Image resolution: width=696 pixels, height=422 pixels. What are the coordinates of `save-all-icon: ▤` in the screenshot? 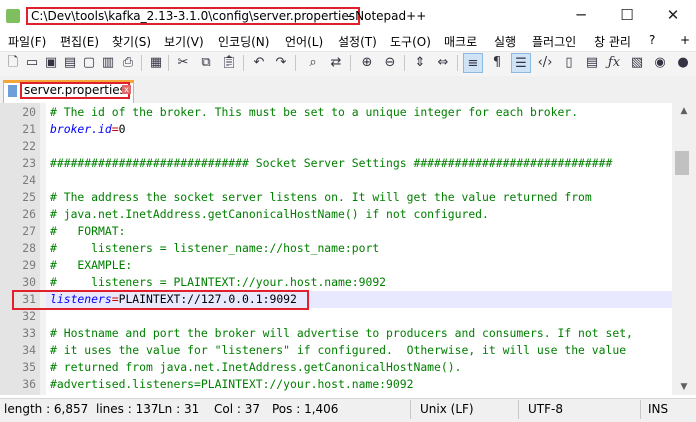 It's located at (70, 63).